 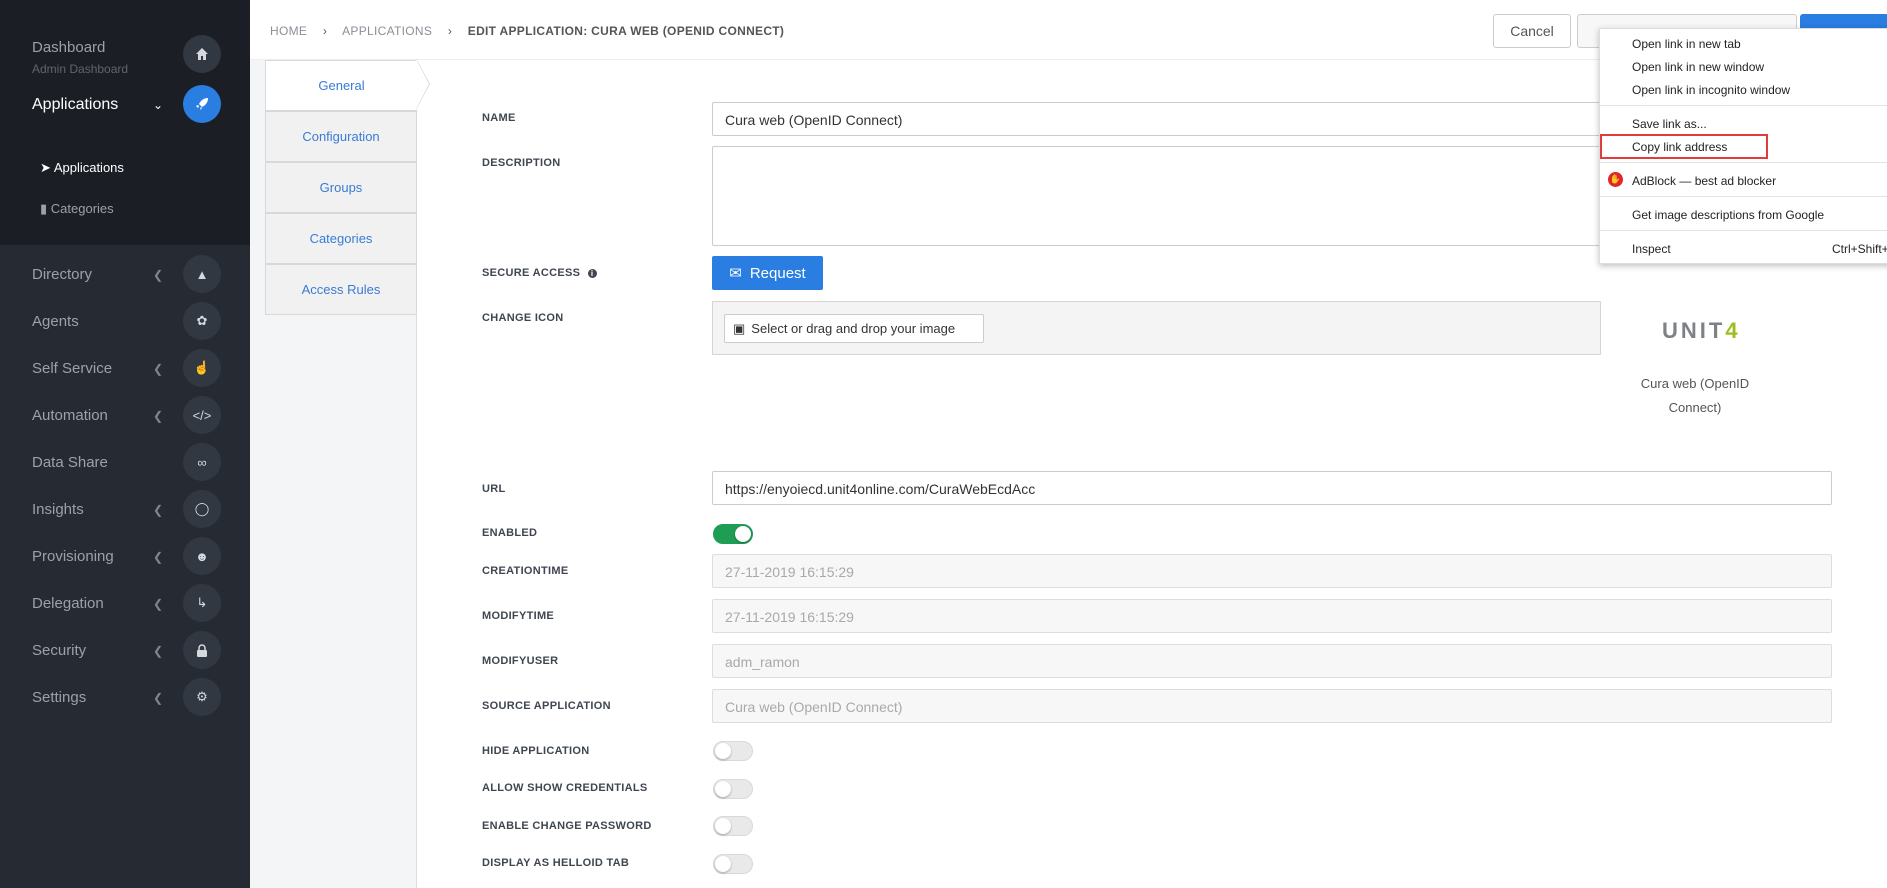 What do you see at coordinates (341, 85) in the screenshot?
I see `tab-general: General` at bounding box center [341, 85].